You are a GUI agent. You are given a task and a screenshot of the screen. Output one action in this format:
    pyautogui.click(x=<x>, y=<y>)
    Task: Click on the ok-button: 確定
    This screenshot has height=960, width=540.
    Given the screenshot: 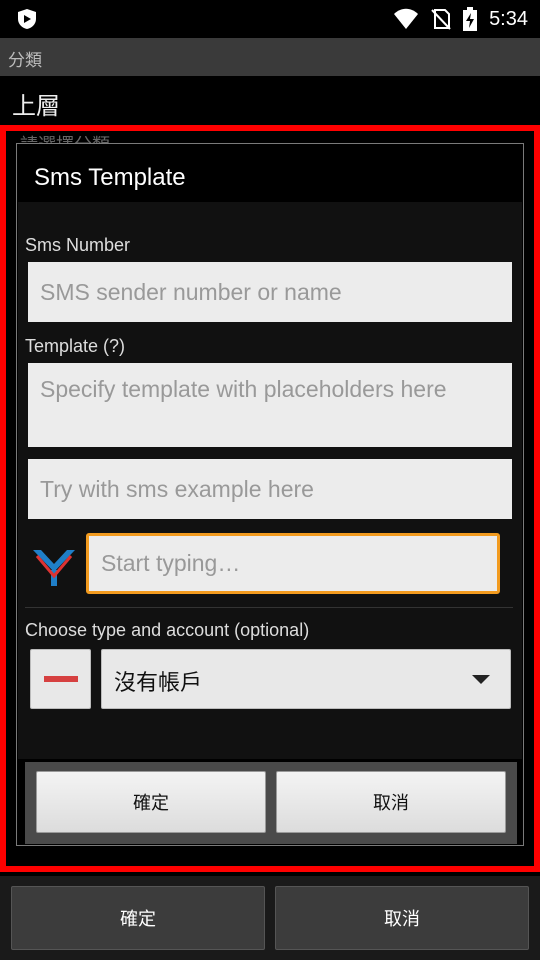 What is the action you would take?
    pyautogui.click(x=138, y=918)
    